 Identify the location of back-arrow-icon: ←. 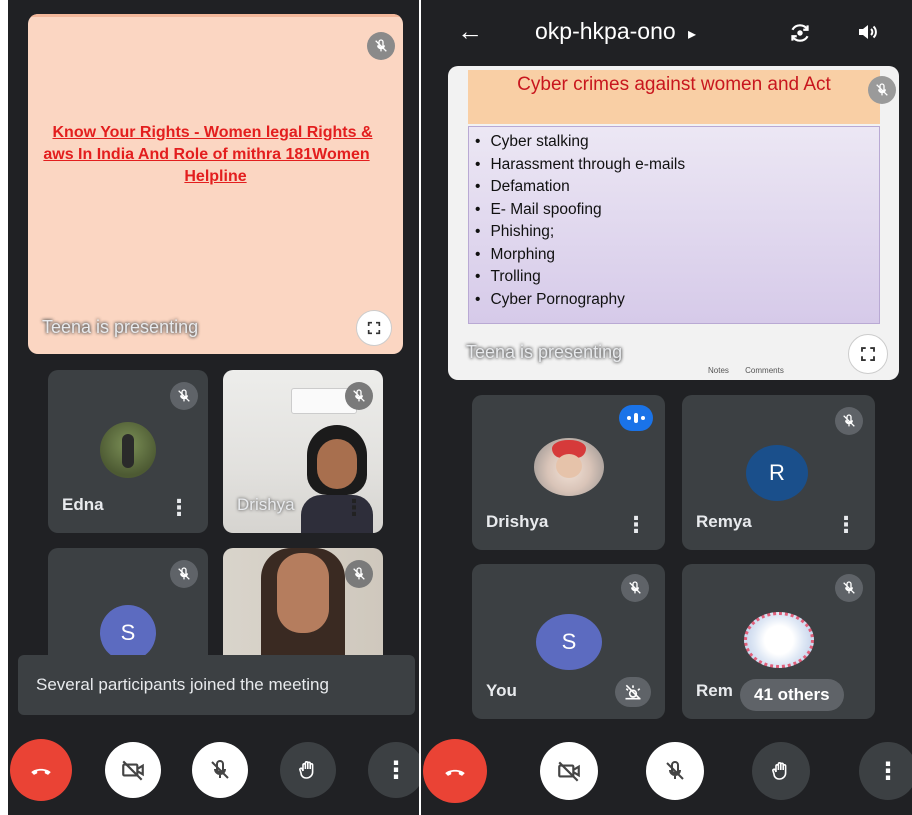
(470, 31).